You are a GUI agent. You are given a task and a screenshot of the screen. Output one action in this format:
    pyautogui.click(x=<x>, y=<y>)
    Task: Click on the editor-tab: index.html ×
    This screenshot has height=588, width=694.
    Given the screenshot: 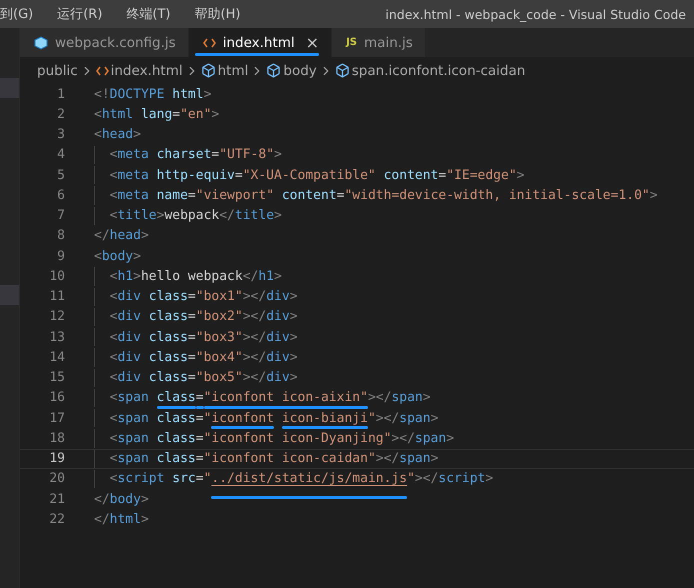 What is the action you would take?
    pyautogui.click(x=260, y=42)
    